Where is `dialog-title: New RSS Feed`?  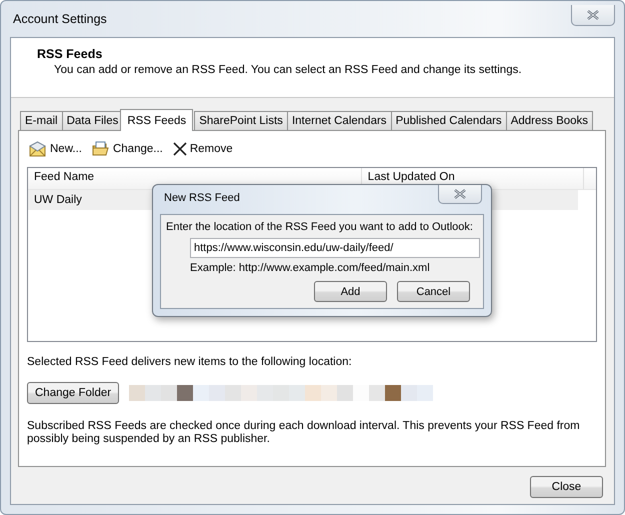
dialog-title: New RSS Feed is located at coordinates (202, 198).